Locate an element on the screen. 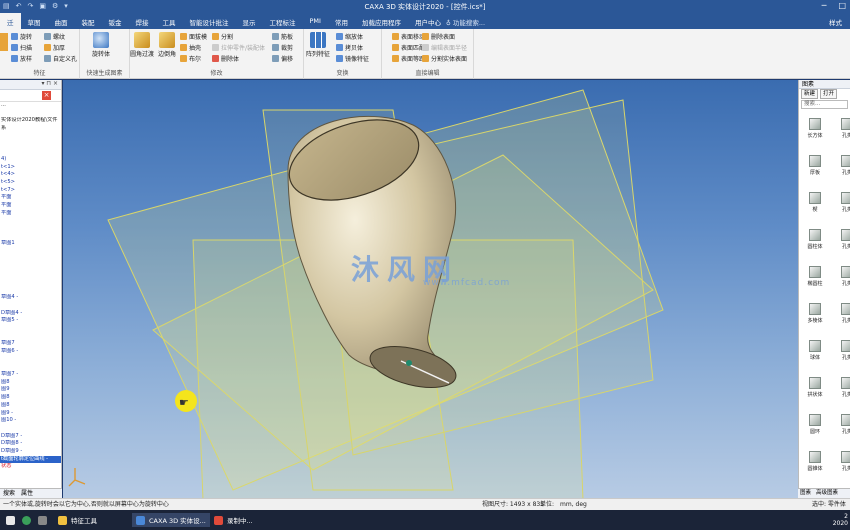  loft-button: 放样 is located at coordinates (21, 58).